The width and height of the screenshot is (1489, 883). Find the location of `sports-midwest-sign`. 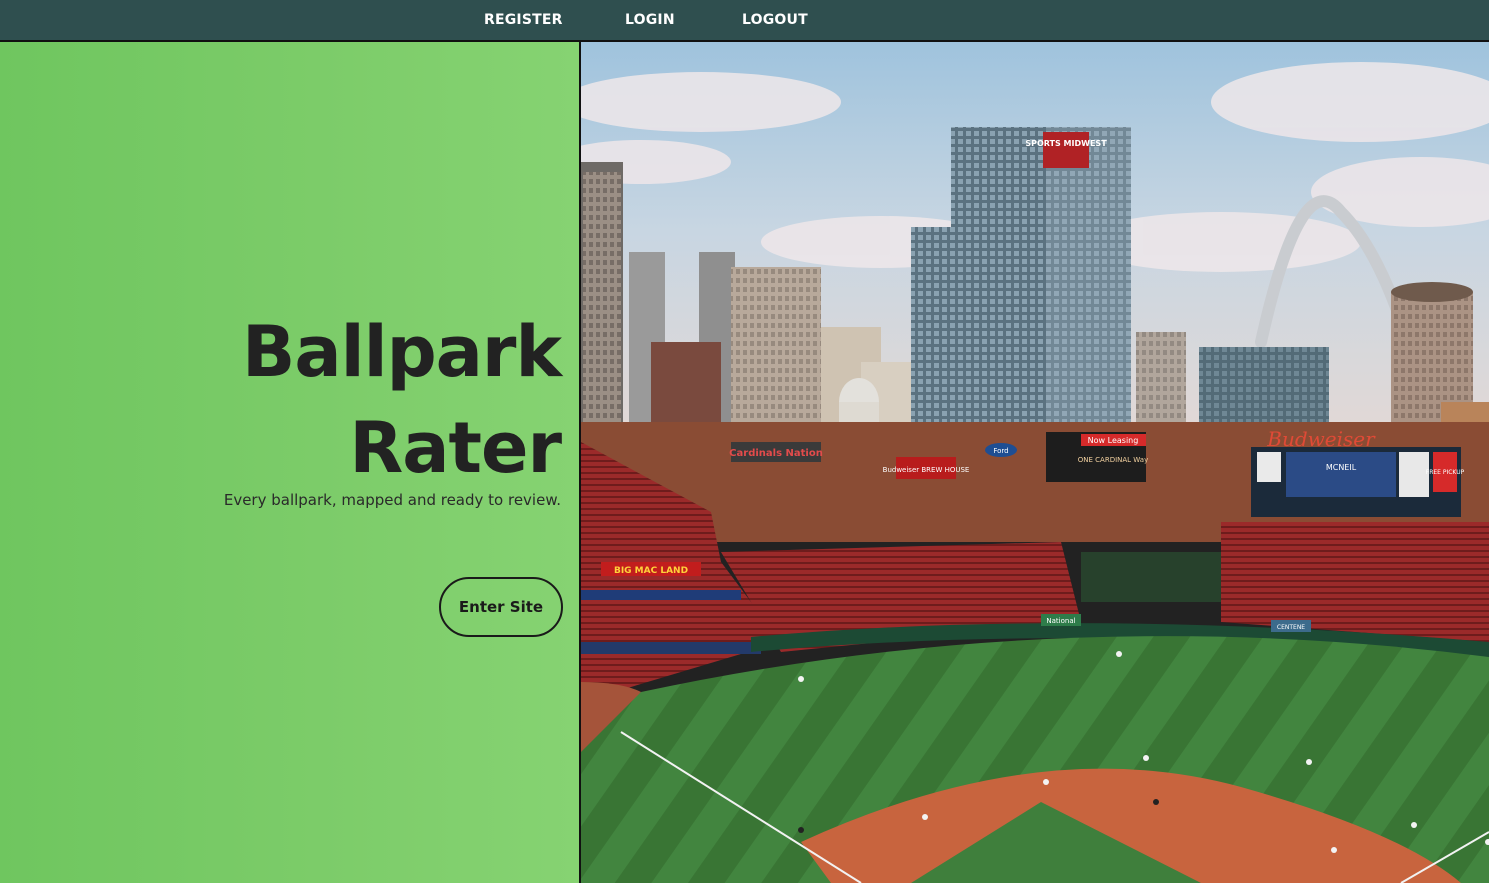

sports-midwest-sign is located at coordinates (1066, 150).